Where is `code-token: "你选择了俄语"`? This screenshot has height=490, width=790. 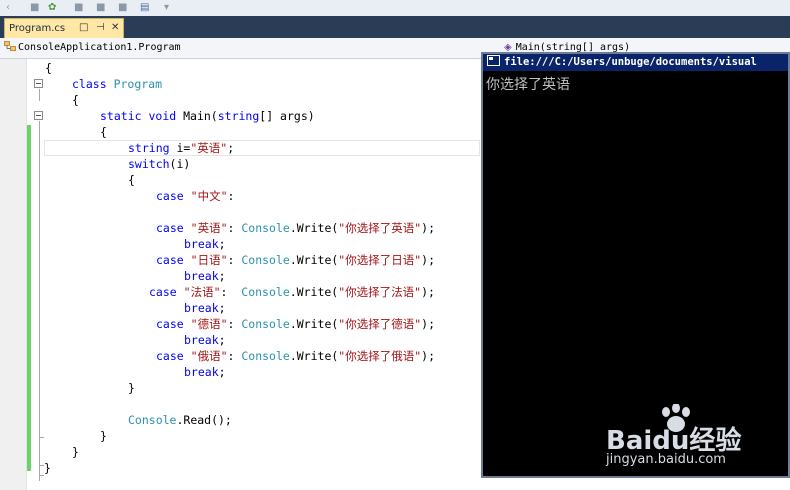
code-token: "你选择了俄语" is located at coordinates (380, 356).